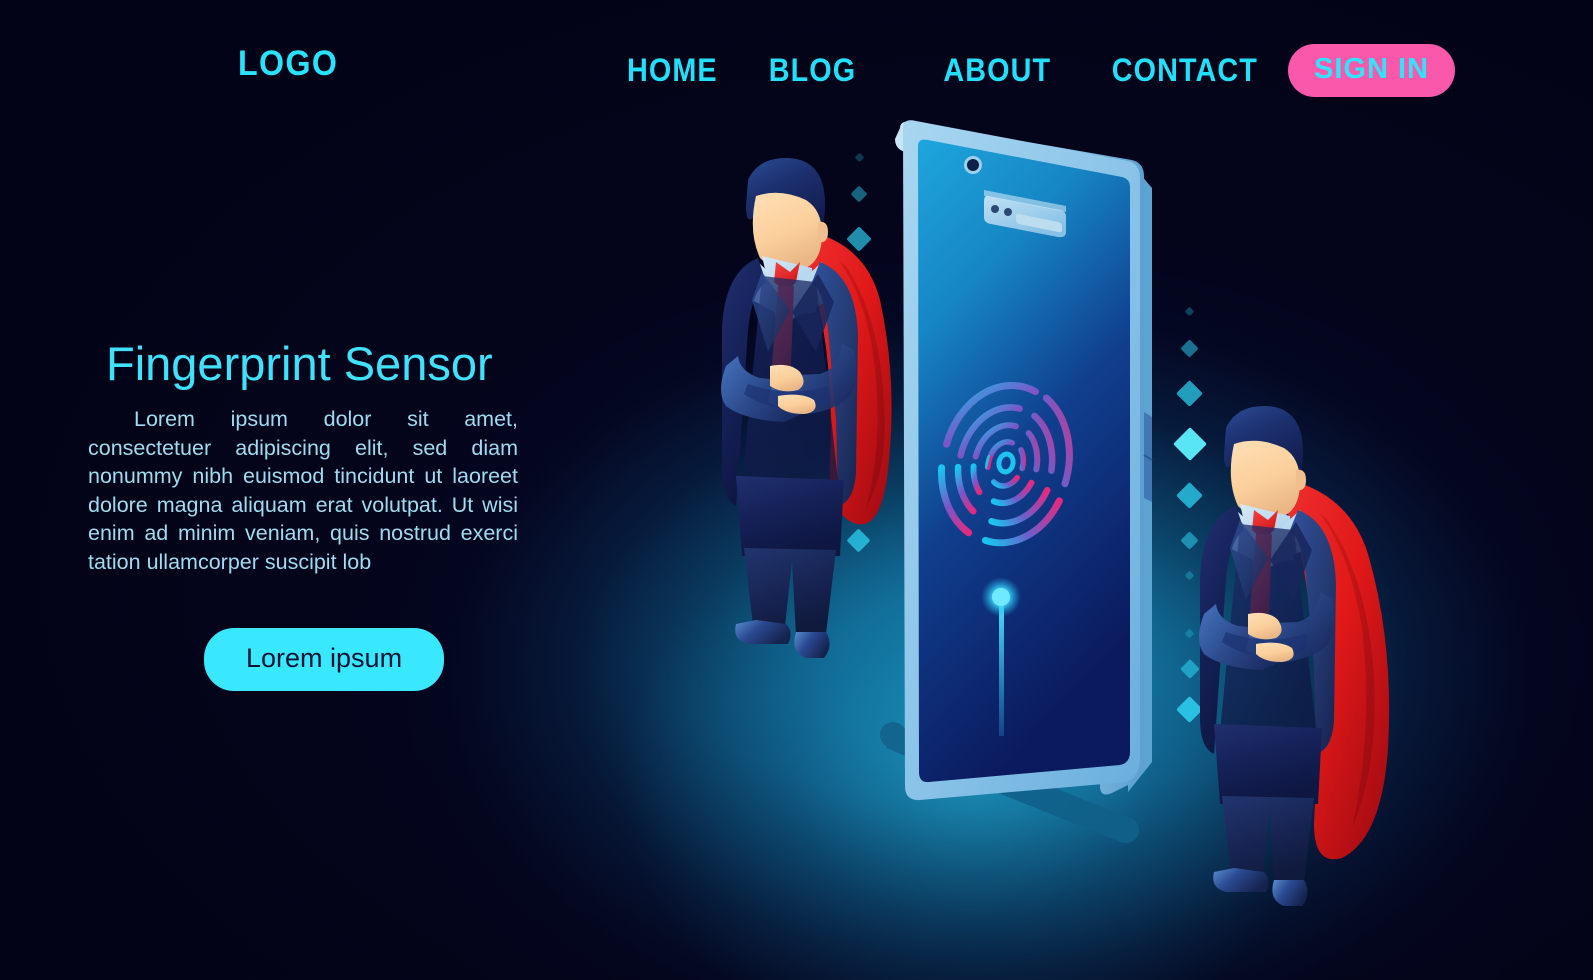  I want to click on page-title: Fingerprint Sensor, so click(299, 363).